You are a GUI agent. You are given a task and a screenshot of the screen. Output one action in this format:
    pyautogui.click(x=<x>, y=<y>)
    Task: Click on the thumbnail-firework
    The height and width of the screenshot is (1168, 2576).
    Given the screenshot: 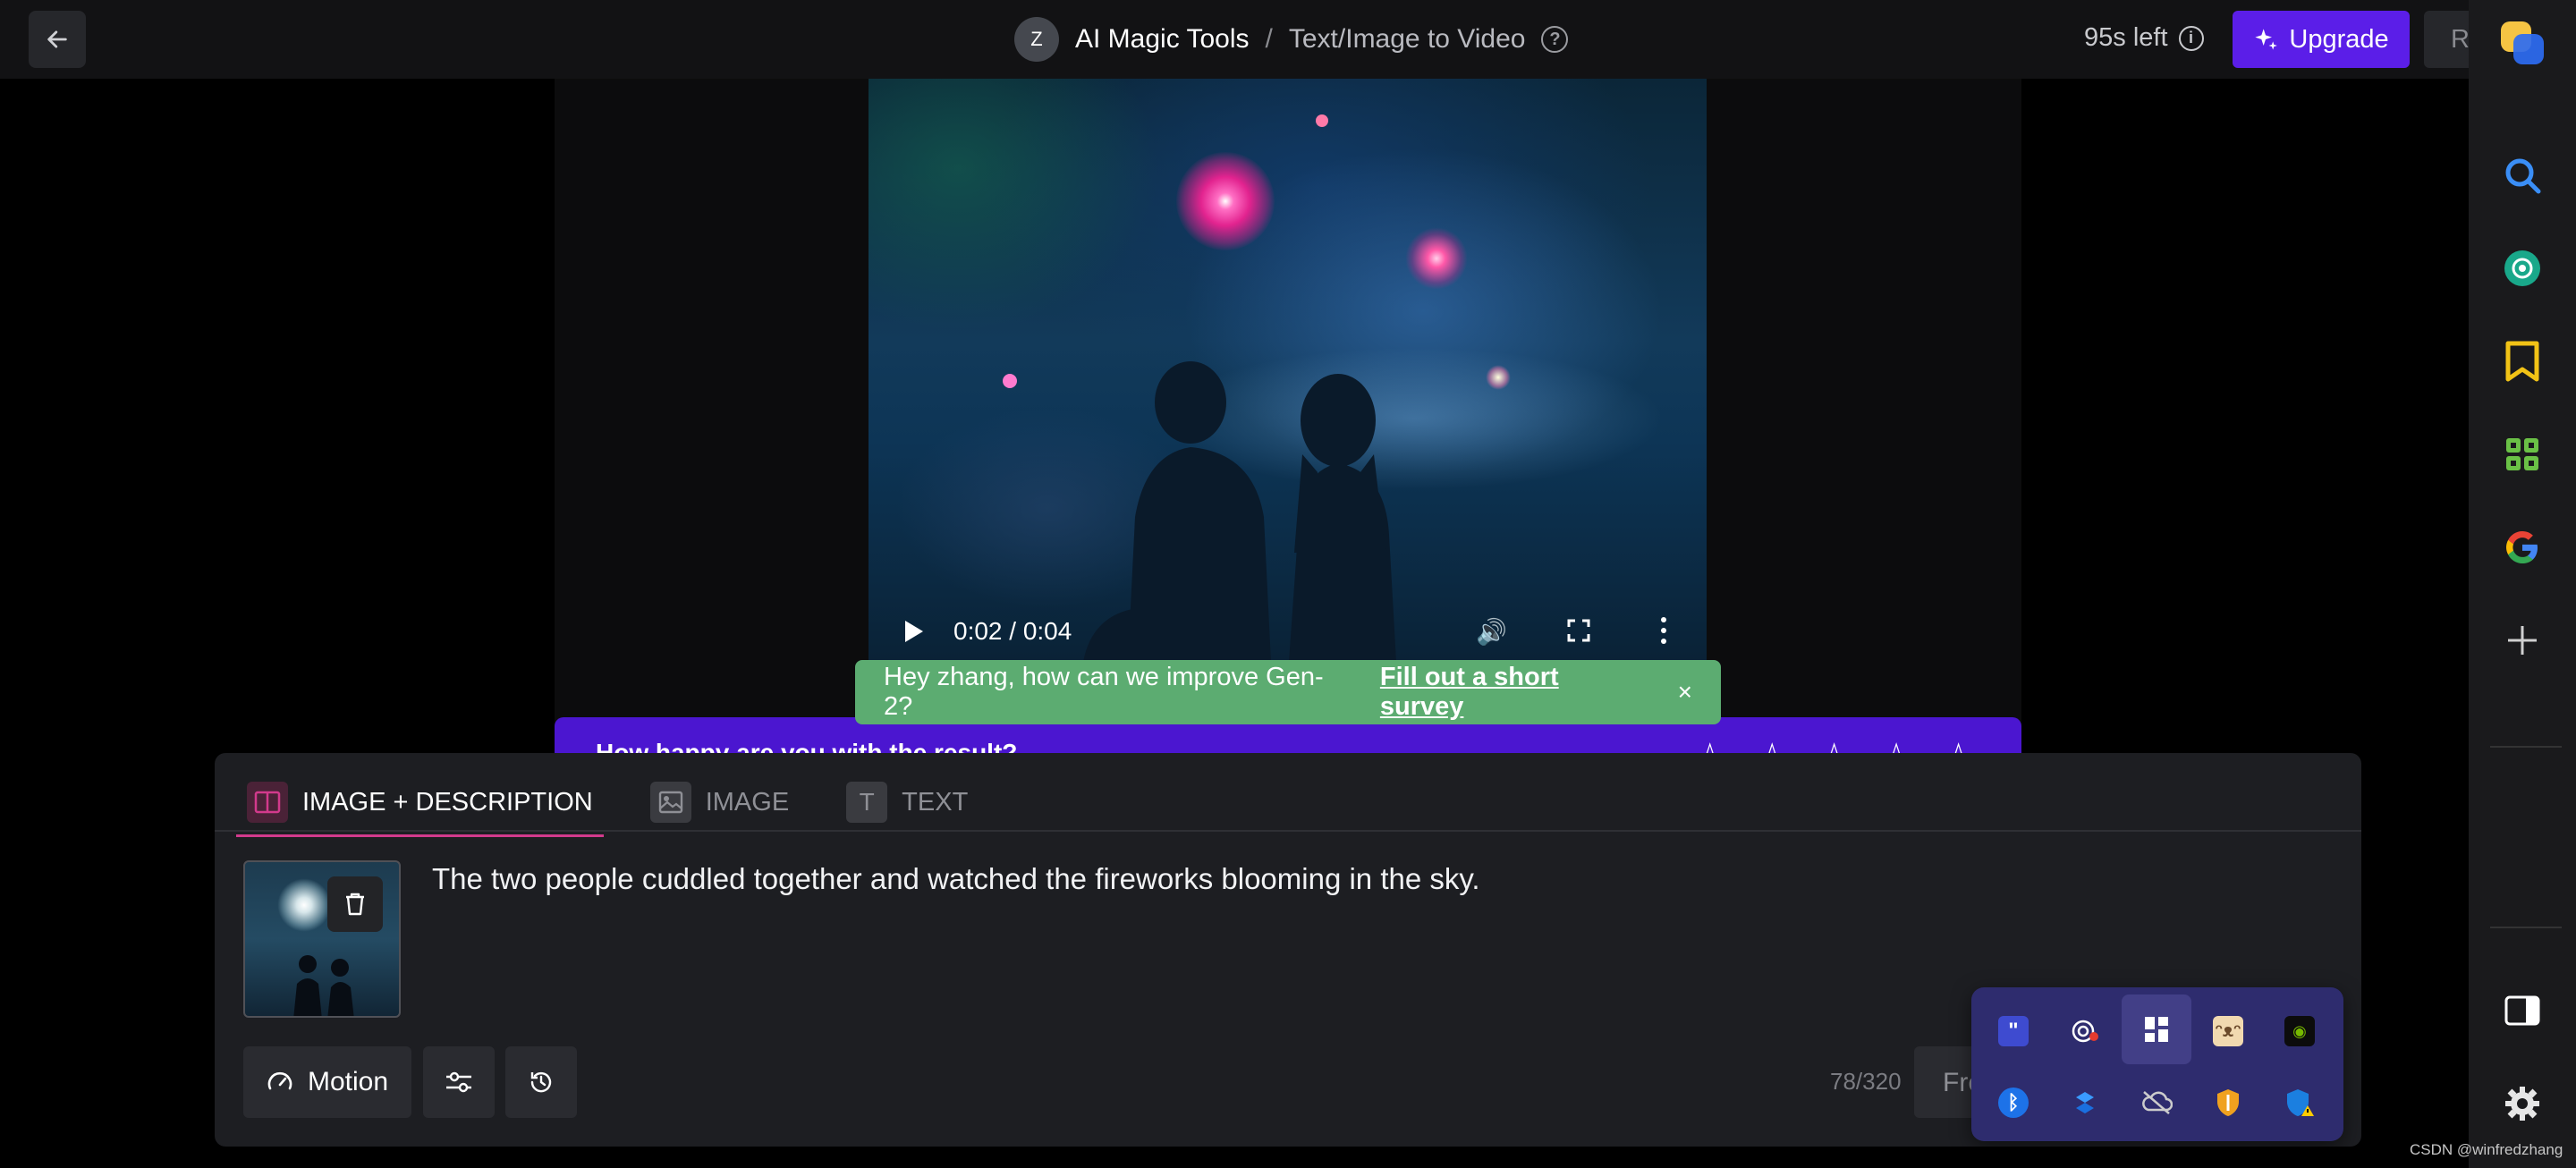 What is the action you would take?
    pyautogui.click(x=304, y=905)
    